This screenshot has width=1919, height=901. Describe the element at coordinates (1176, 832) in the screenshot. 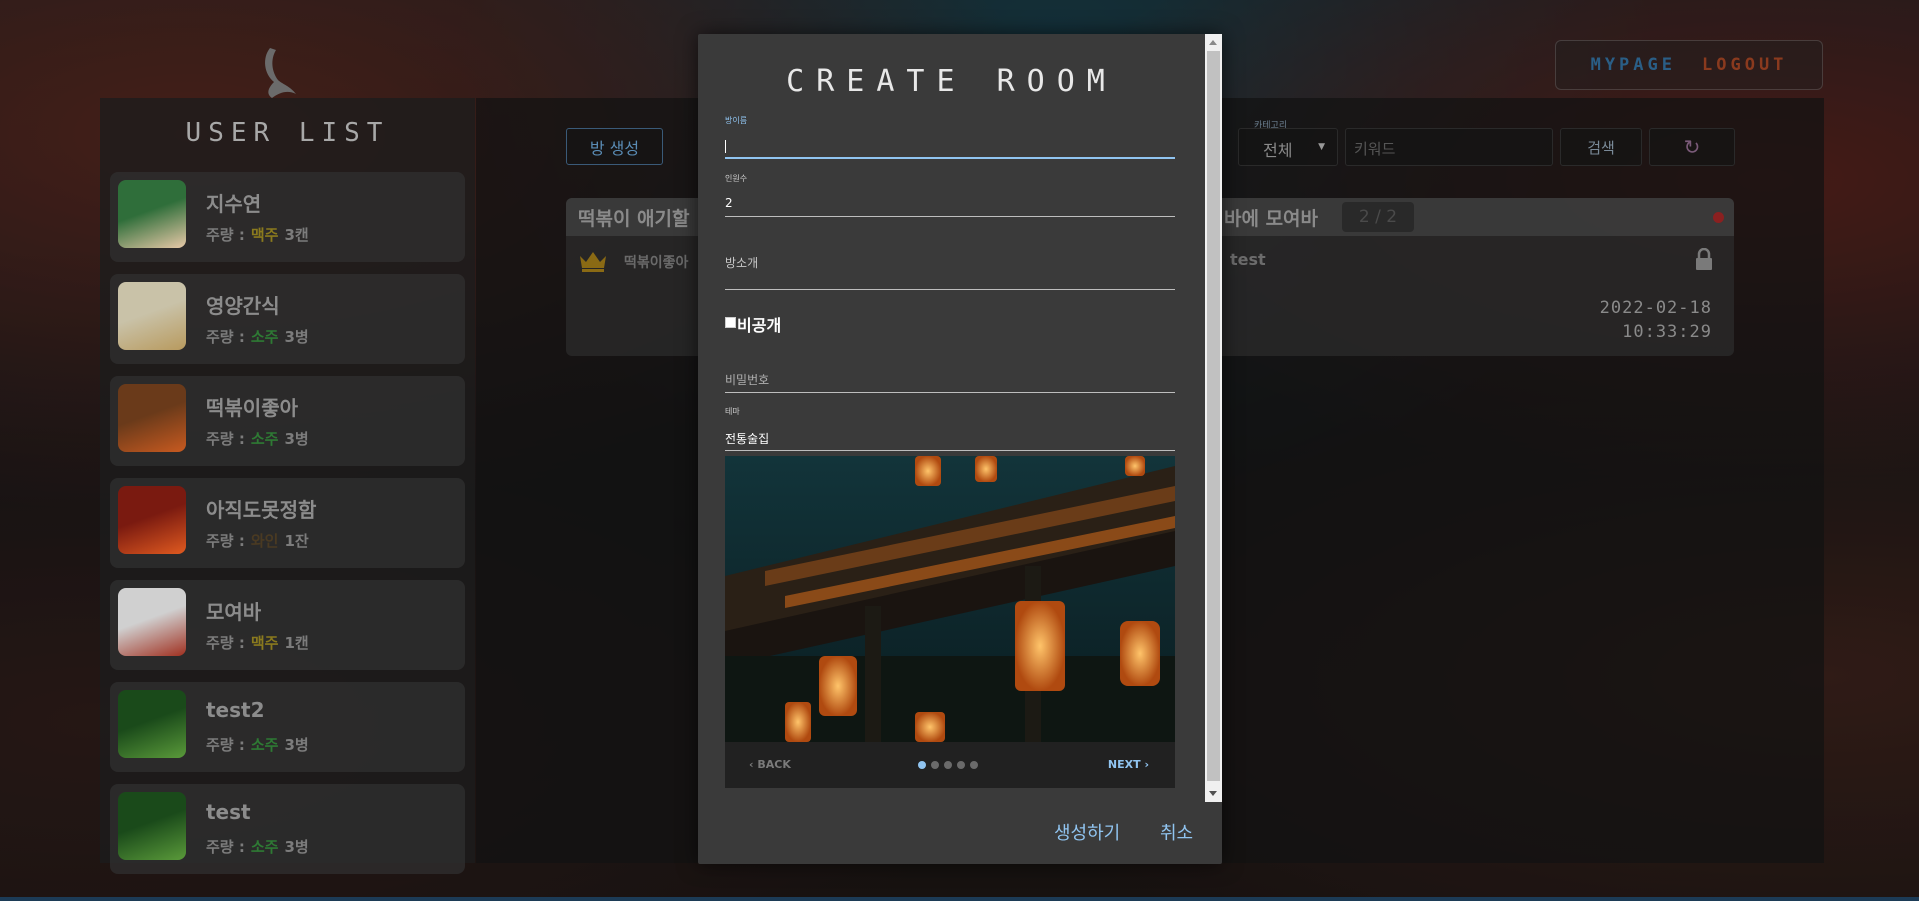

I see `cancel-button: 취소` at that location.